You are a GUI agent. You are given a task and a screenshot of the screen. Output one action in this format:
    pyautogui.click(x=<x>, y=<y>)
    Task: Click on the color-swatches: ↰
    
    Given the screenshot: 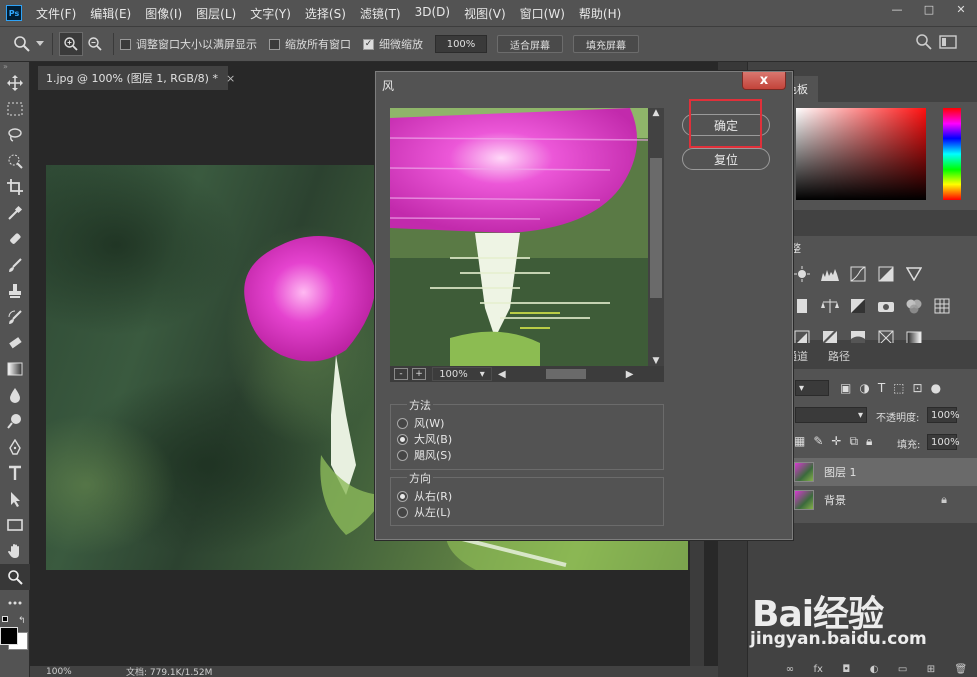 What is the action you would take?
    pyautogui.click(x=14, y=633)
    